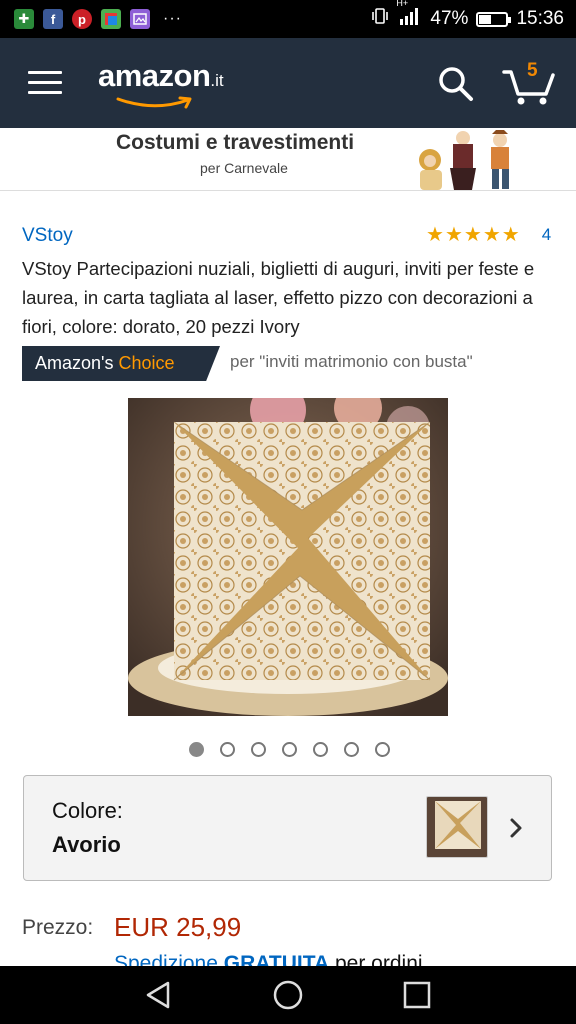  Describe the element at coordinates (154, 102) in the screenshot. I see `logo-smile-icon` at that location.